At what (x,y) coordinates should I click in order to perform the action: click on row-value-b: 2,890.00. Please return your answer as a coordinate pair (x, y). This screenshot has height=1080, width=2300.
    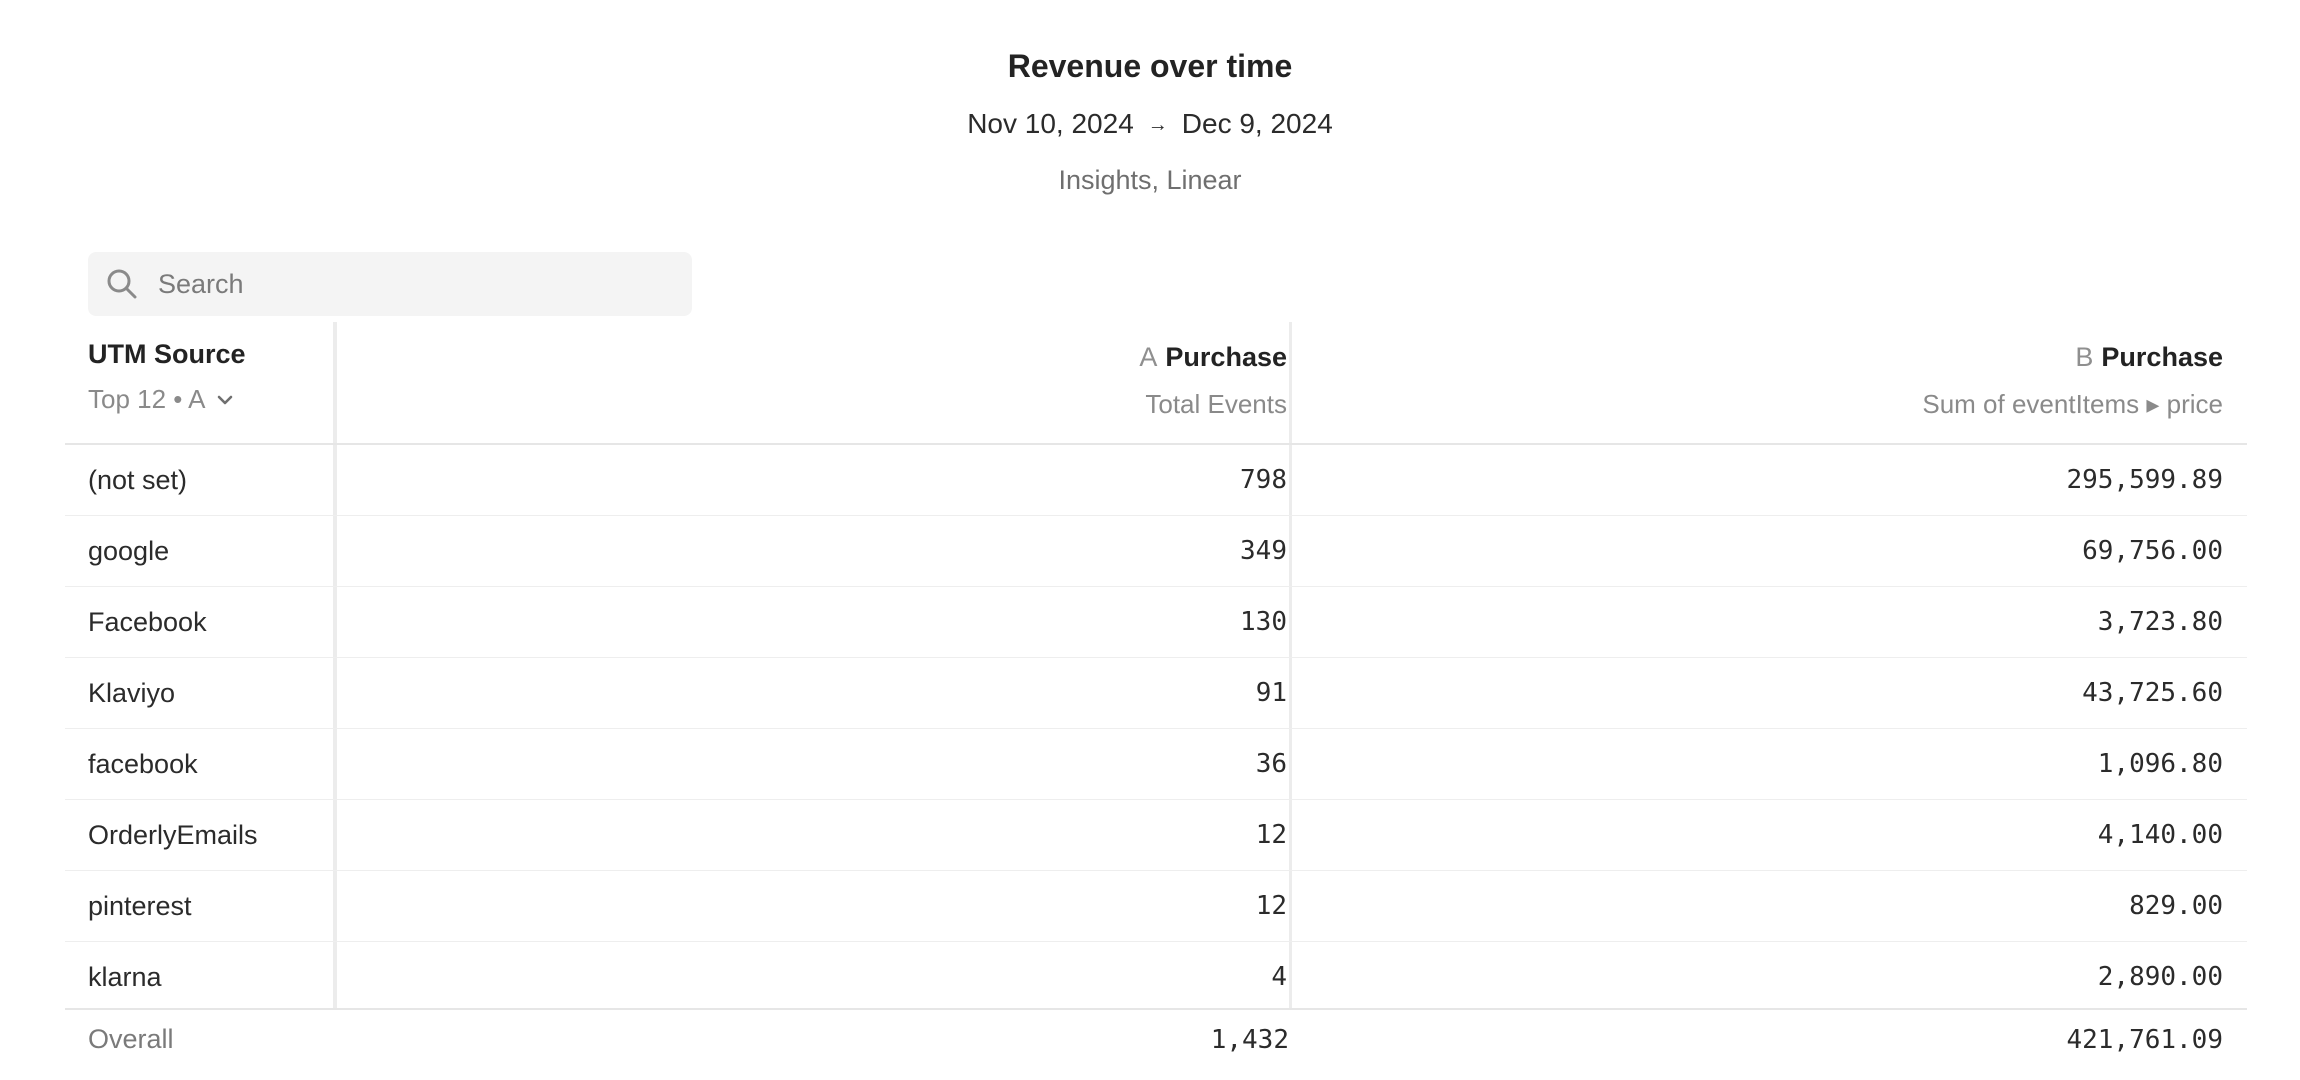
    Looking at the image, I should click on (2160, 977).